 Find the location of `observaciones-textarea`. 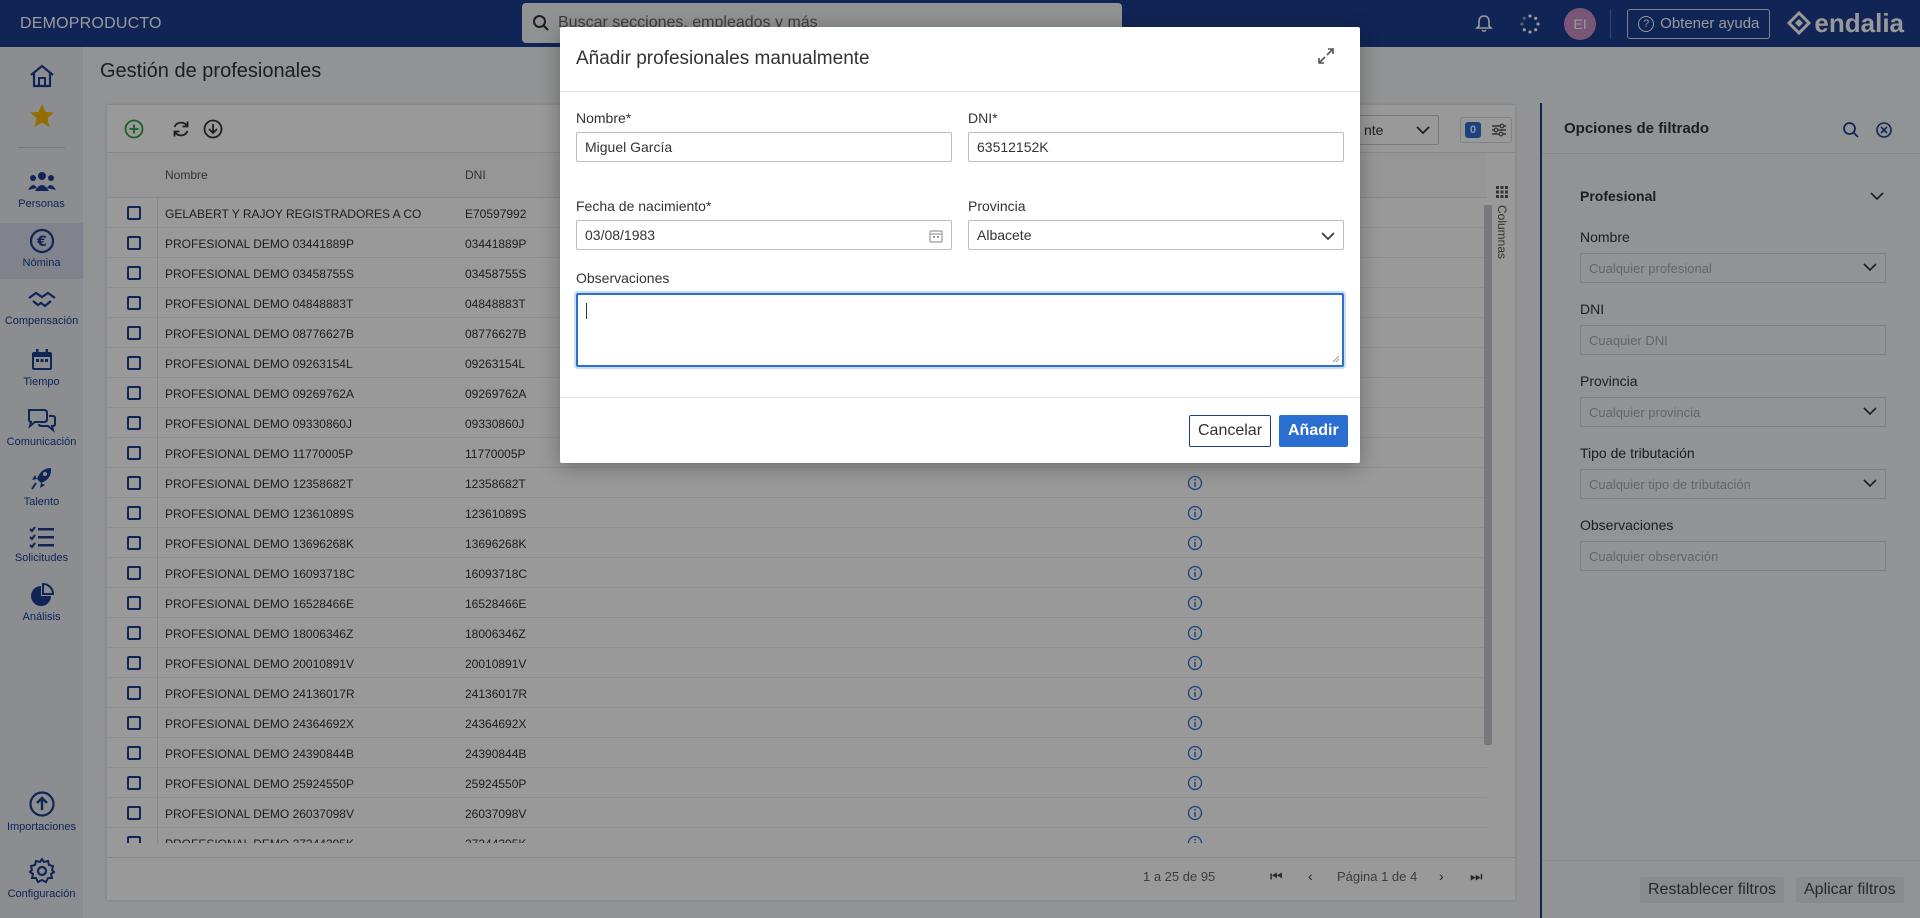

observaciones-textarea is located at coordinates (960, 330).